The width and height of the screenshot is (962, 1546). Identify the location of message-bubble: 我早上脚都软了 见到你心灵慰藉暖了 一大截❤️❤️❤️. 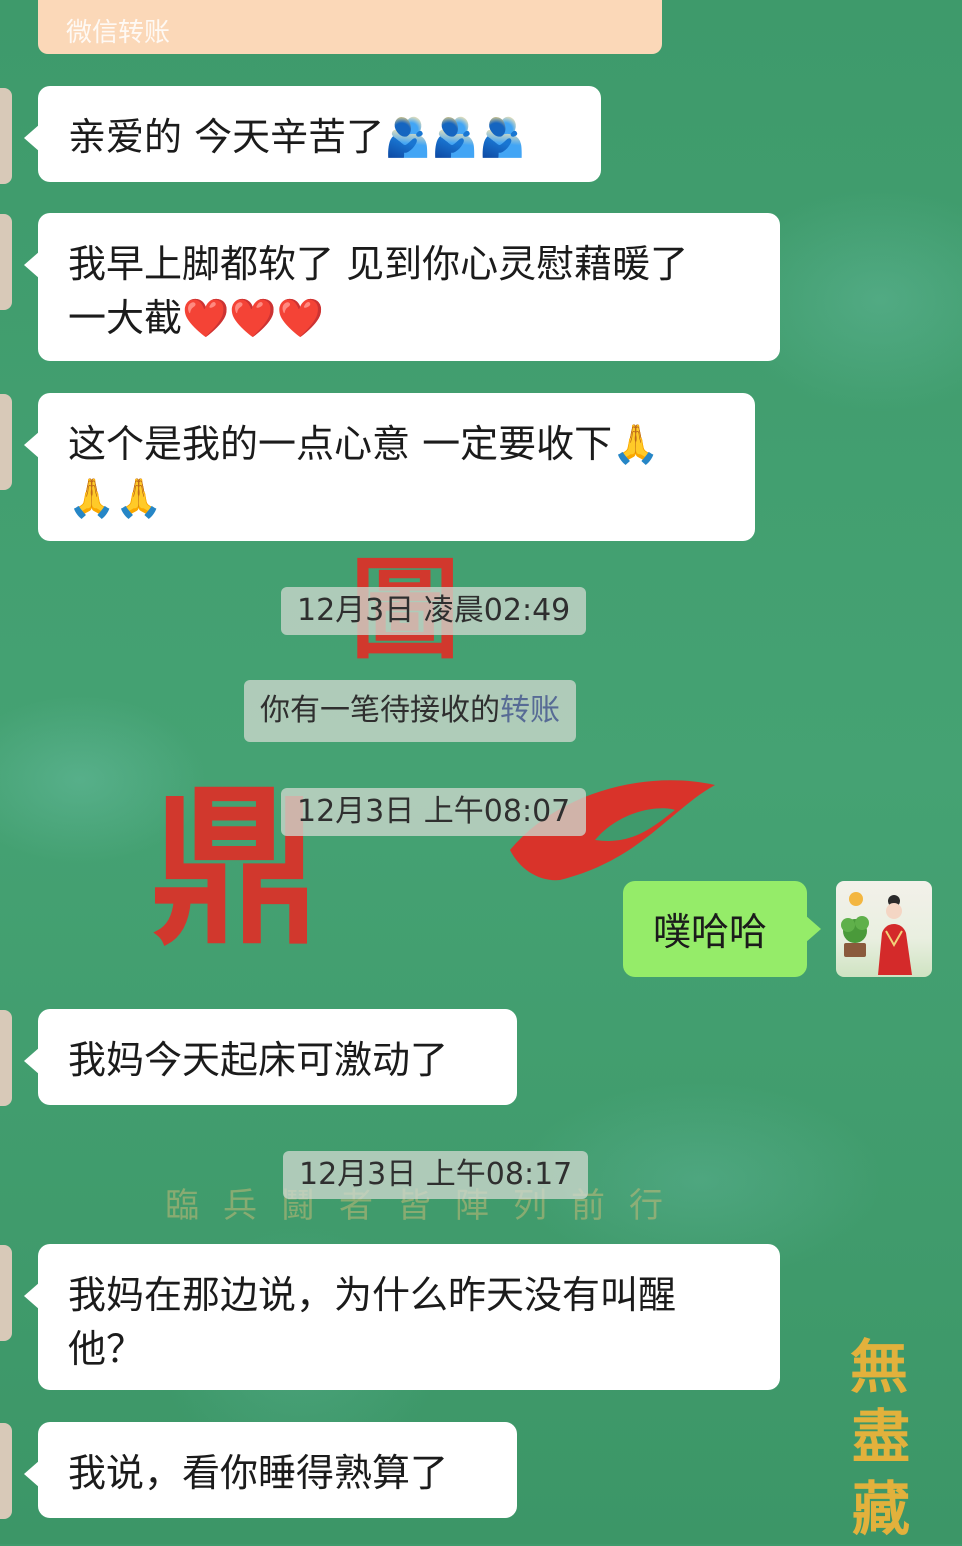
(402, 287).